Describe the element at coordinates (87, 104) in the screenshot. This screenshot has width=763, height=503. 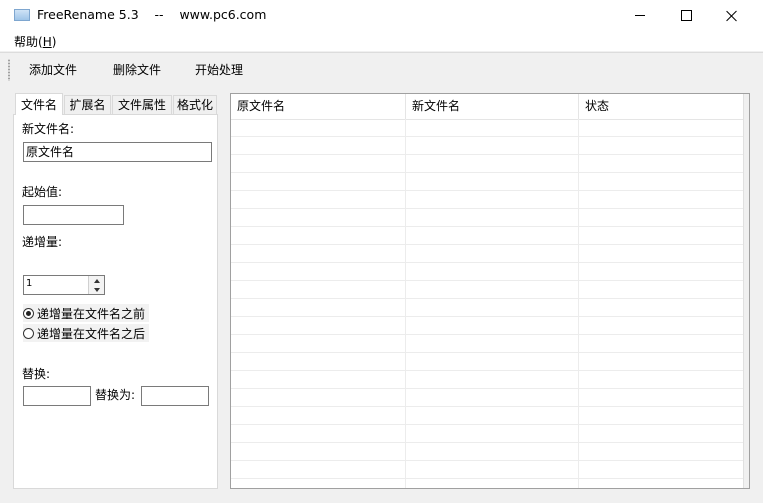
I see `tab-extension: 扩展名` at that location.